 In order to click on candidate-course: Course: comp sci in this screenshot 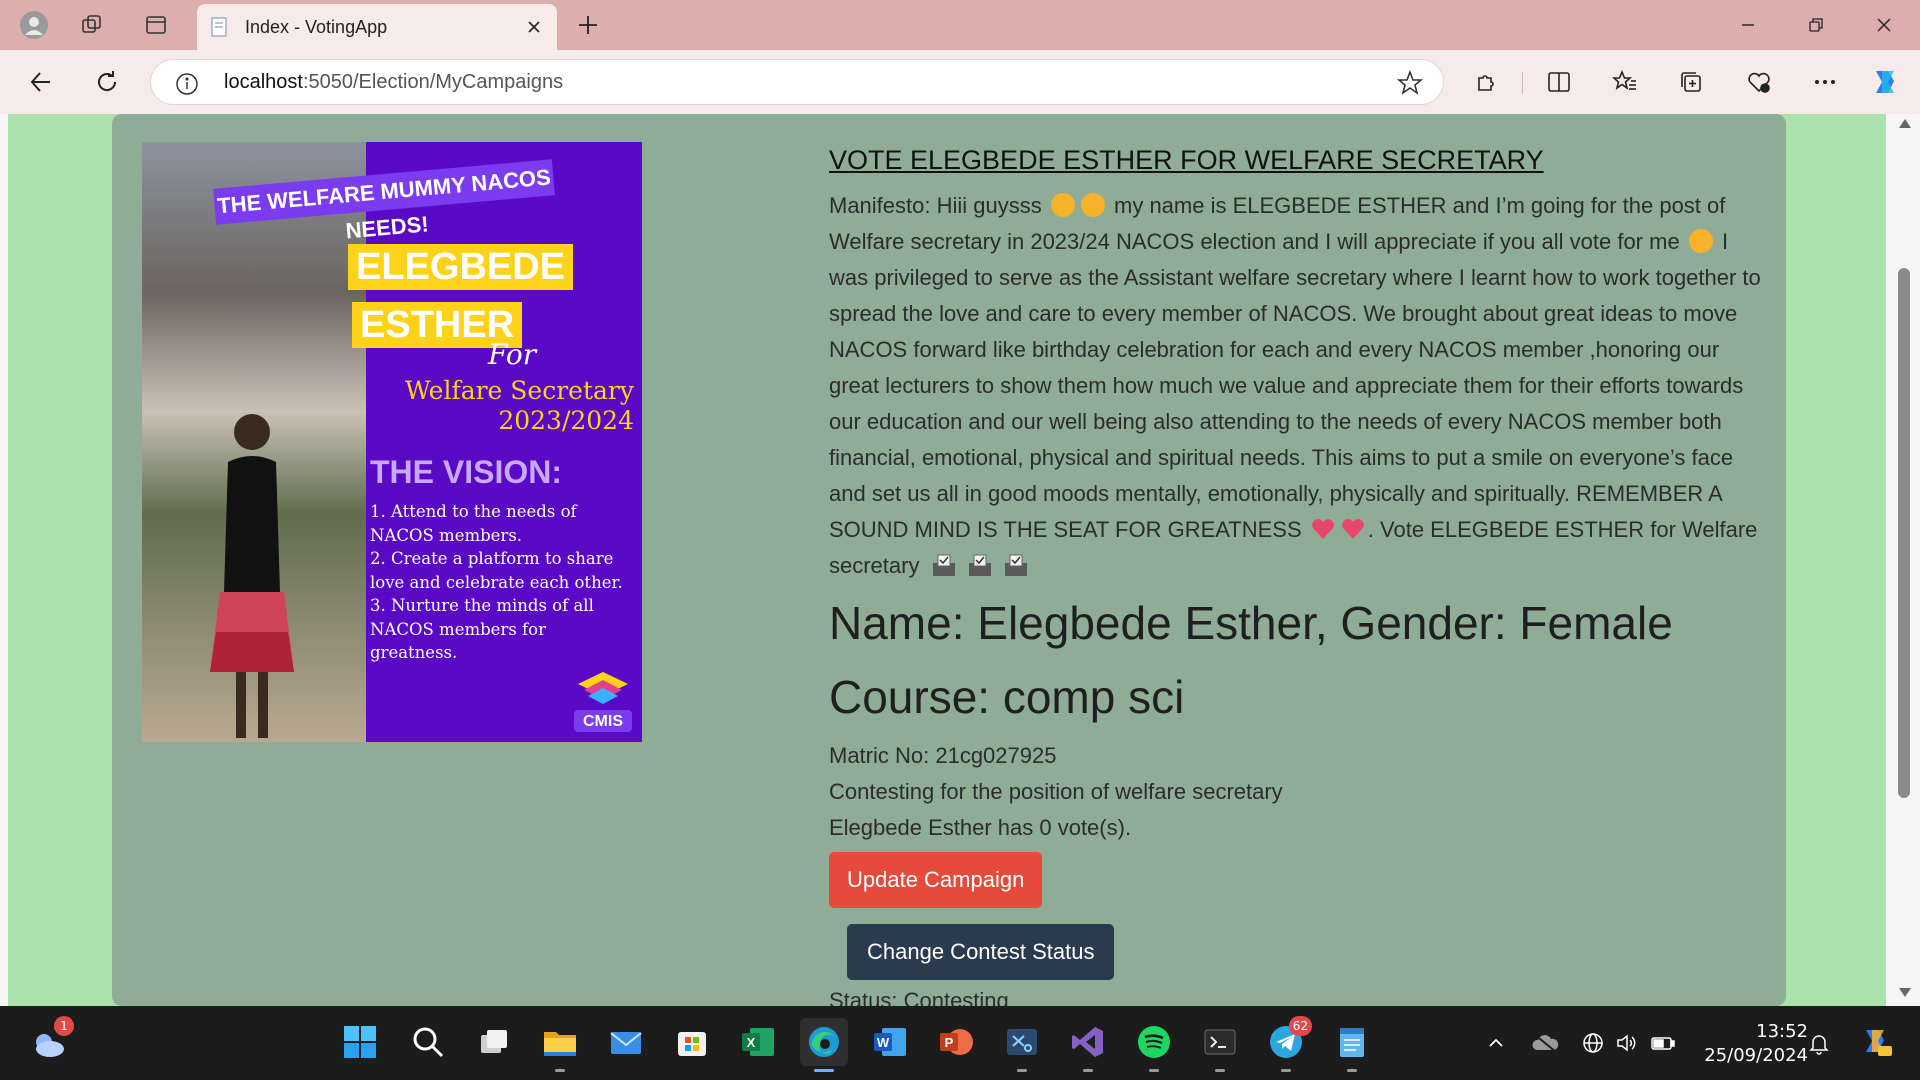, I will do `click(1007, 697)`.